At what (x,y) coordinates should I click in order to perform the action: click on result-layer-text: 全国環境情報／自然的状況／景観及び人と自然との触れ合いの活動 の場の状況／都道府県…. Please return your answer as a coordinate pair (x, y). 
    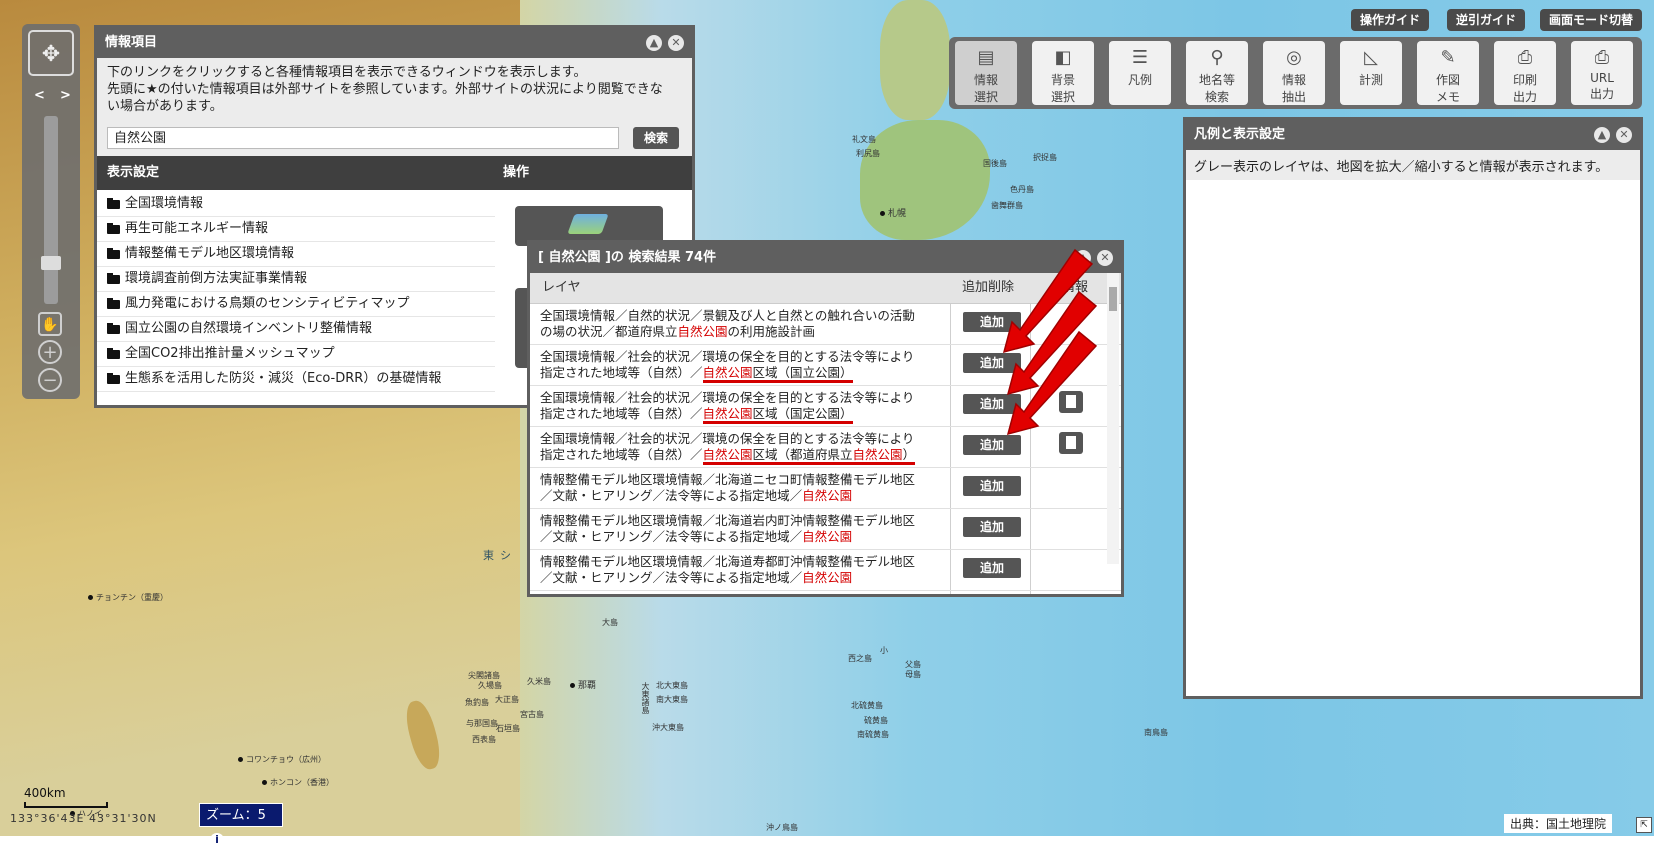
    Looking at the image, I should click on (737, 324).